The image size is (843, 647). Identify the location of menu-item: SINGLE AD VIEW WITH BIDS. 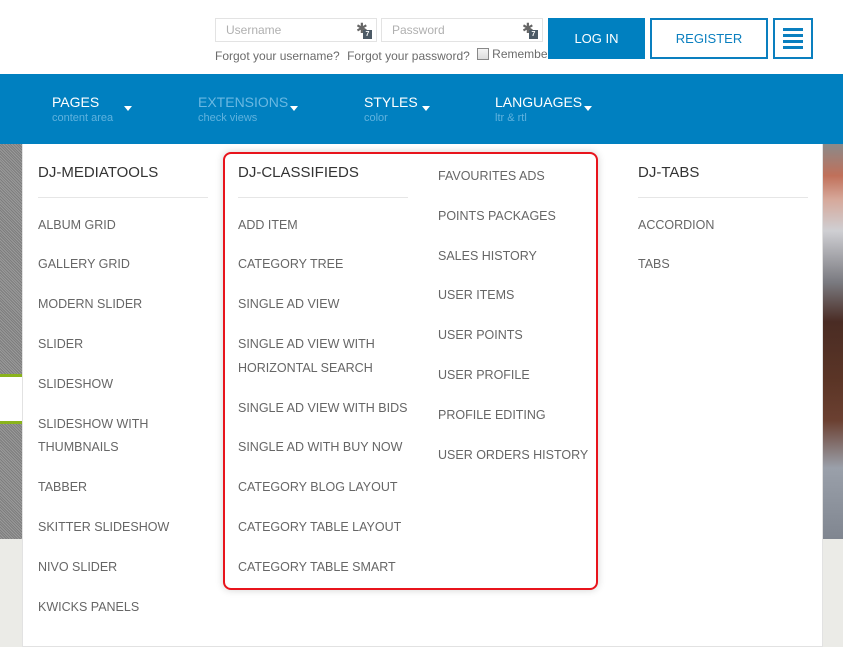
(322, 408).